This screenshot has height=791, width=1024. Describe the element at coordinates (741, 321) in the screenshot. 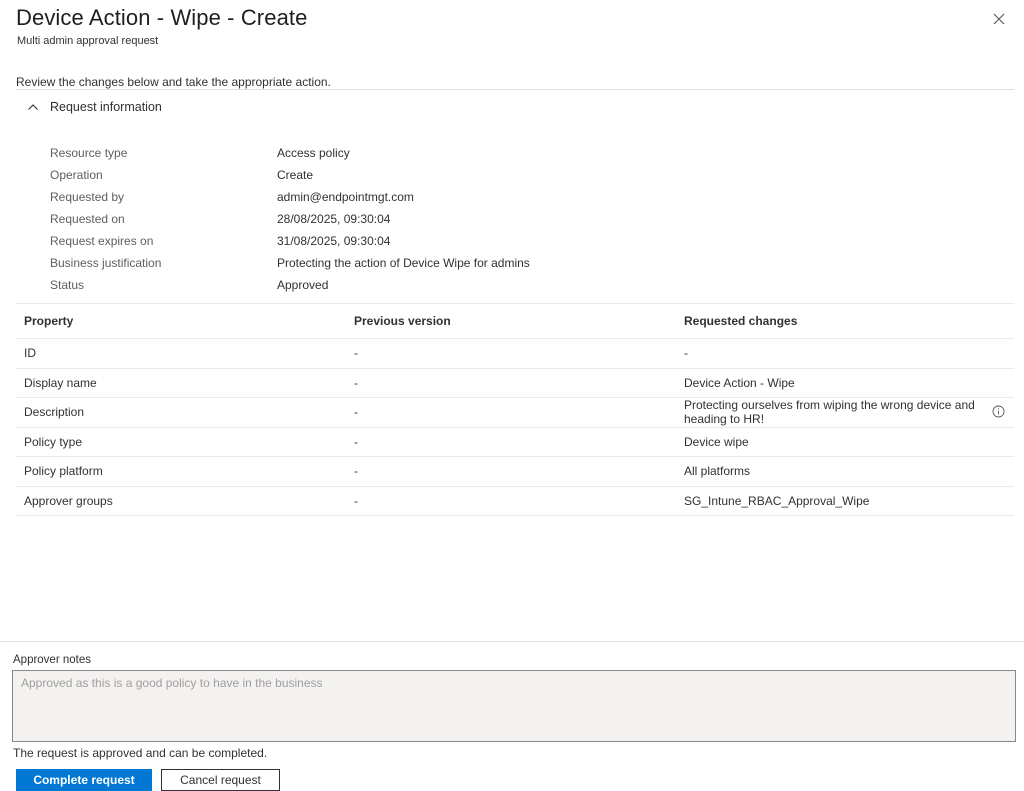

I see `column-header-requested-changes: Requested changes` at that location.